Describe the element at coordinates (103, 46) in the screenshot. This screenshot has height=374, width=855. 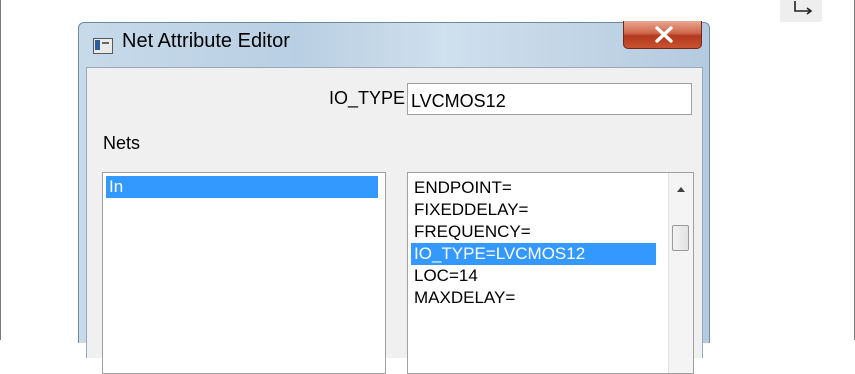
I see `window-app-icon` at that location.